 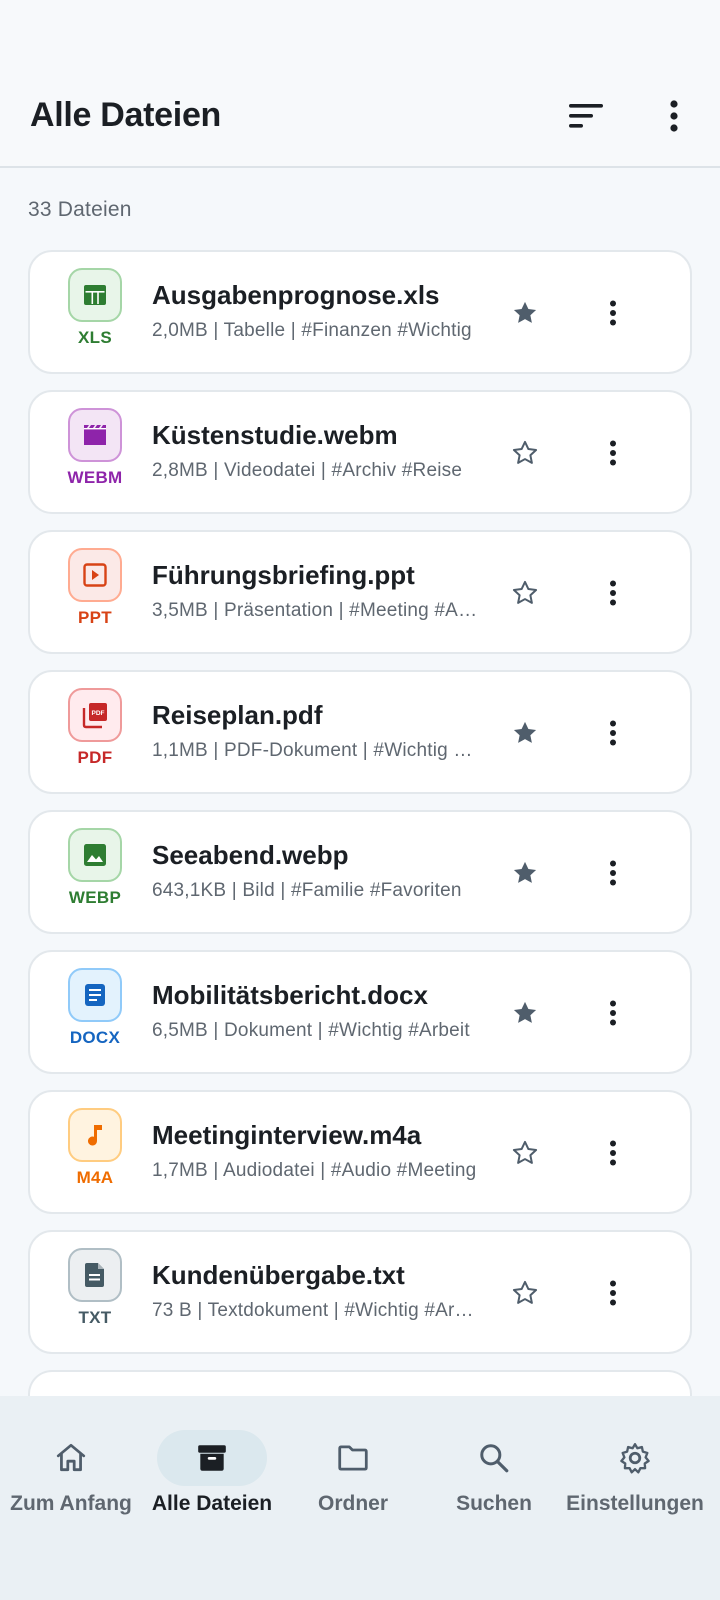 What do you see at coordinates (95, 295) in the screenshot?
I see `table-icon` at bounding box center [95, 295].